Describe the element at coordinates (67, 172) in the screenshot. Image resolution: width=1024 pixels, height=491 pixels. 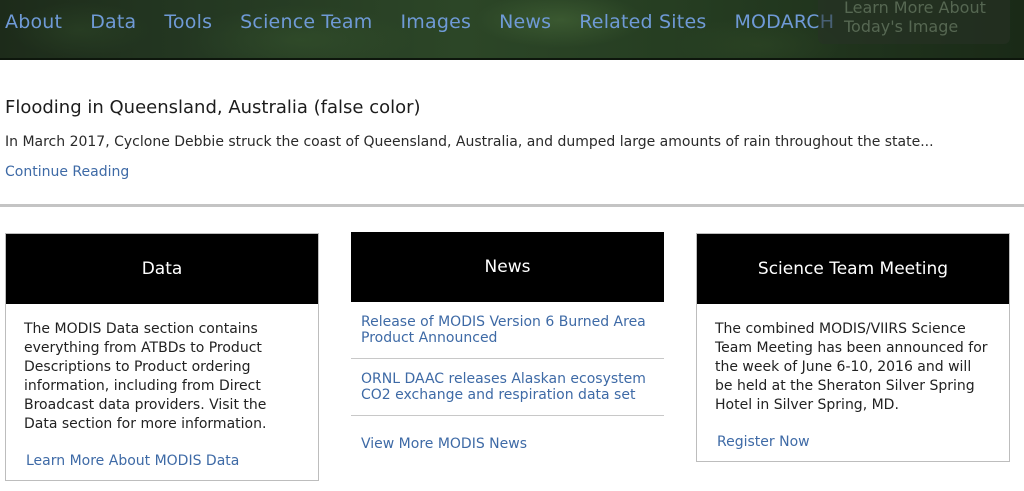
I see `continue-reading-link: Continue Reading` at that location.